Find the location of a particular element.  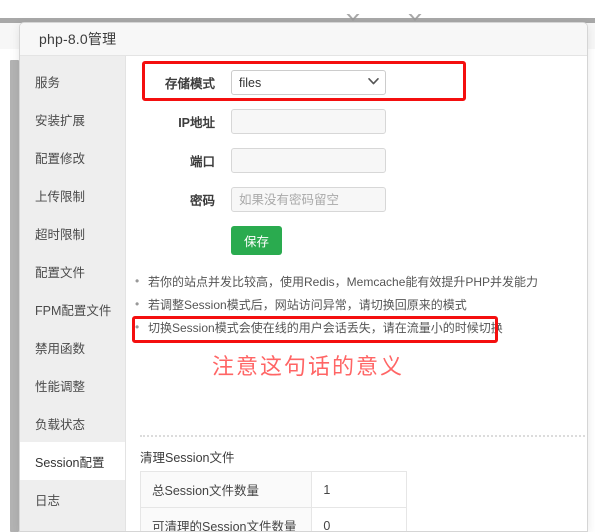

sidebar-item-install-extension: 安装扩展 is located at coordinates (72, 119).